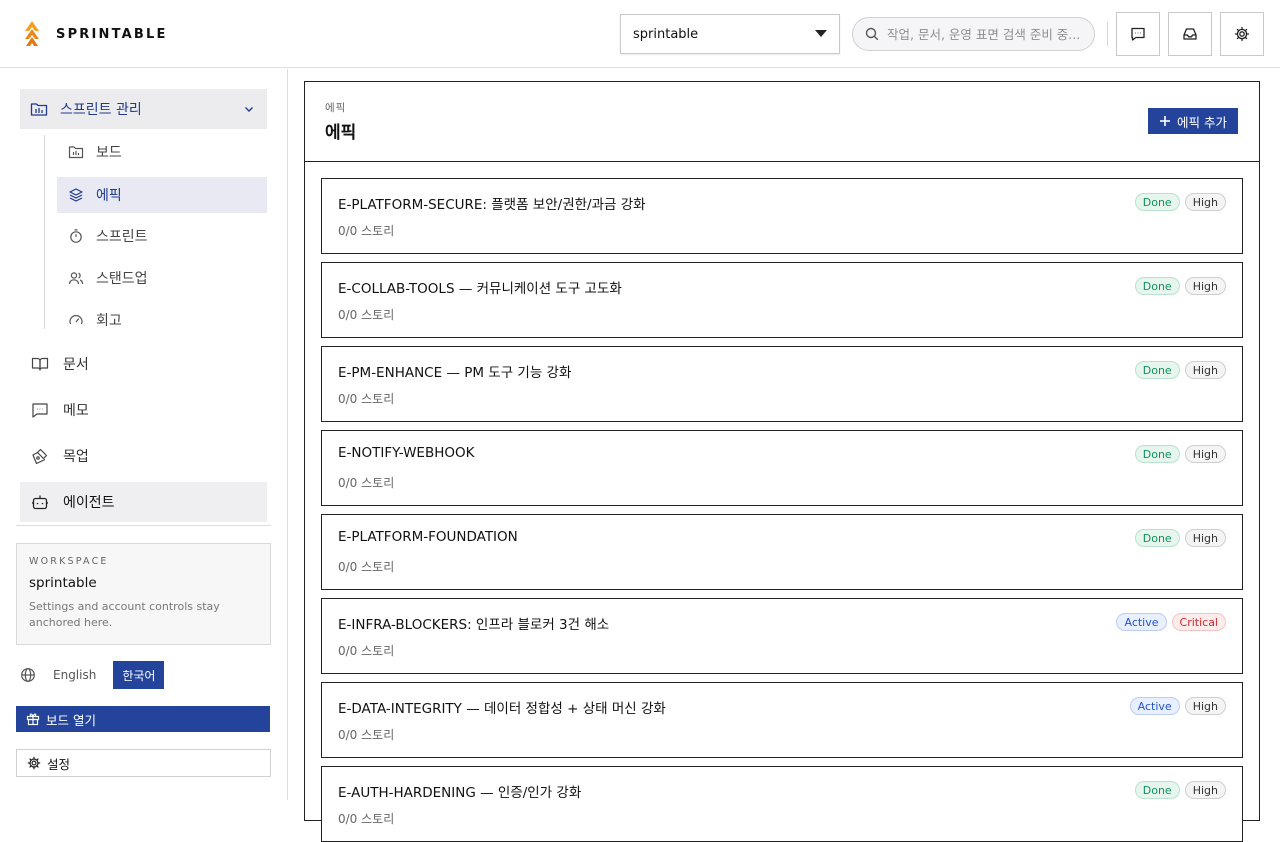 The width and height of the screenshot is (1280, 842). What do you see at coordinates (44, 232) in the screenshot?
I see `subnav-line` at bounding box center [44, 232].